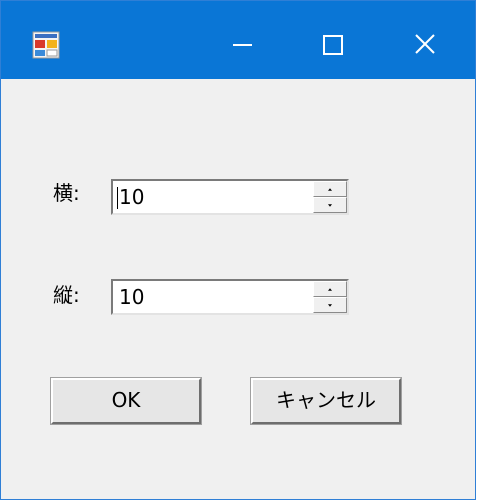  I want to click on app-form-icon, so click(46, 45).